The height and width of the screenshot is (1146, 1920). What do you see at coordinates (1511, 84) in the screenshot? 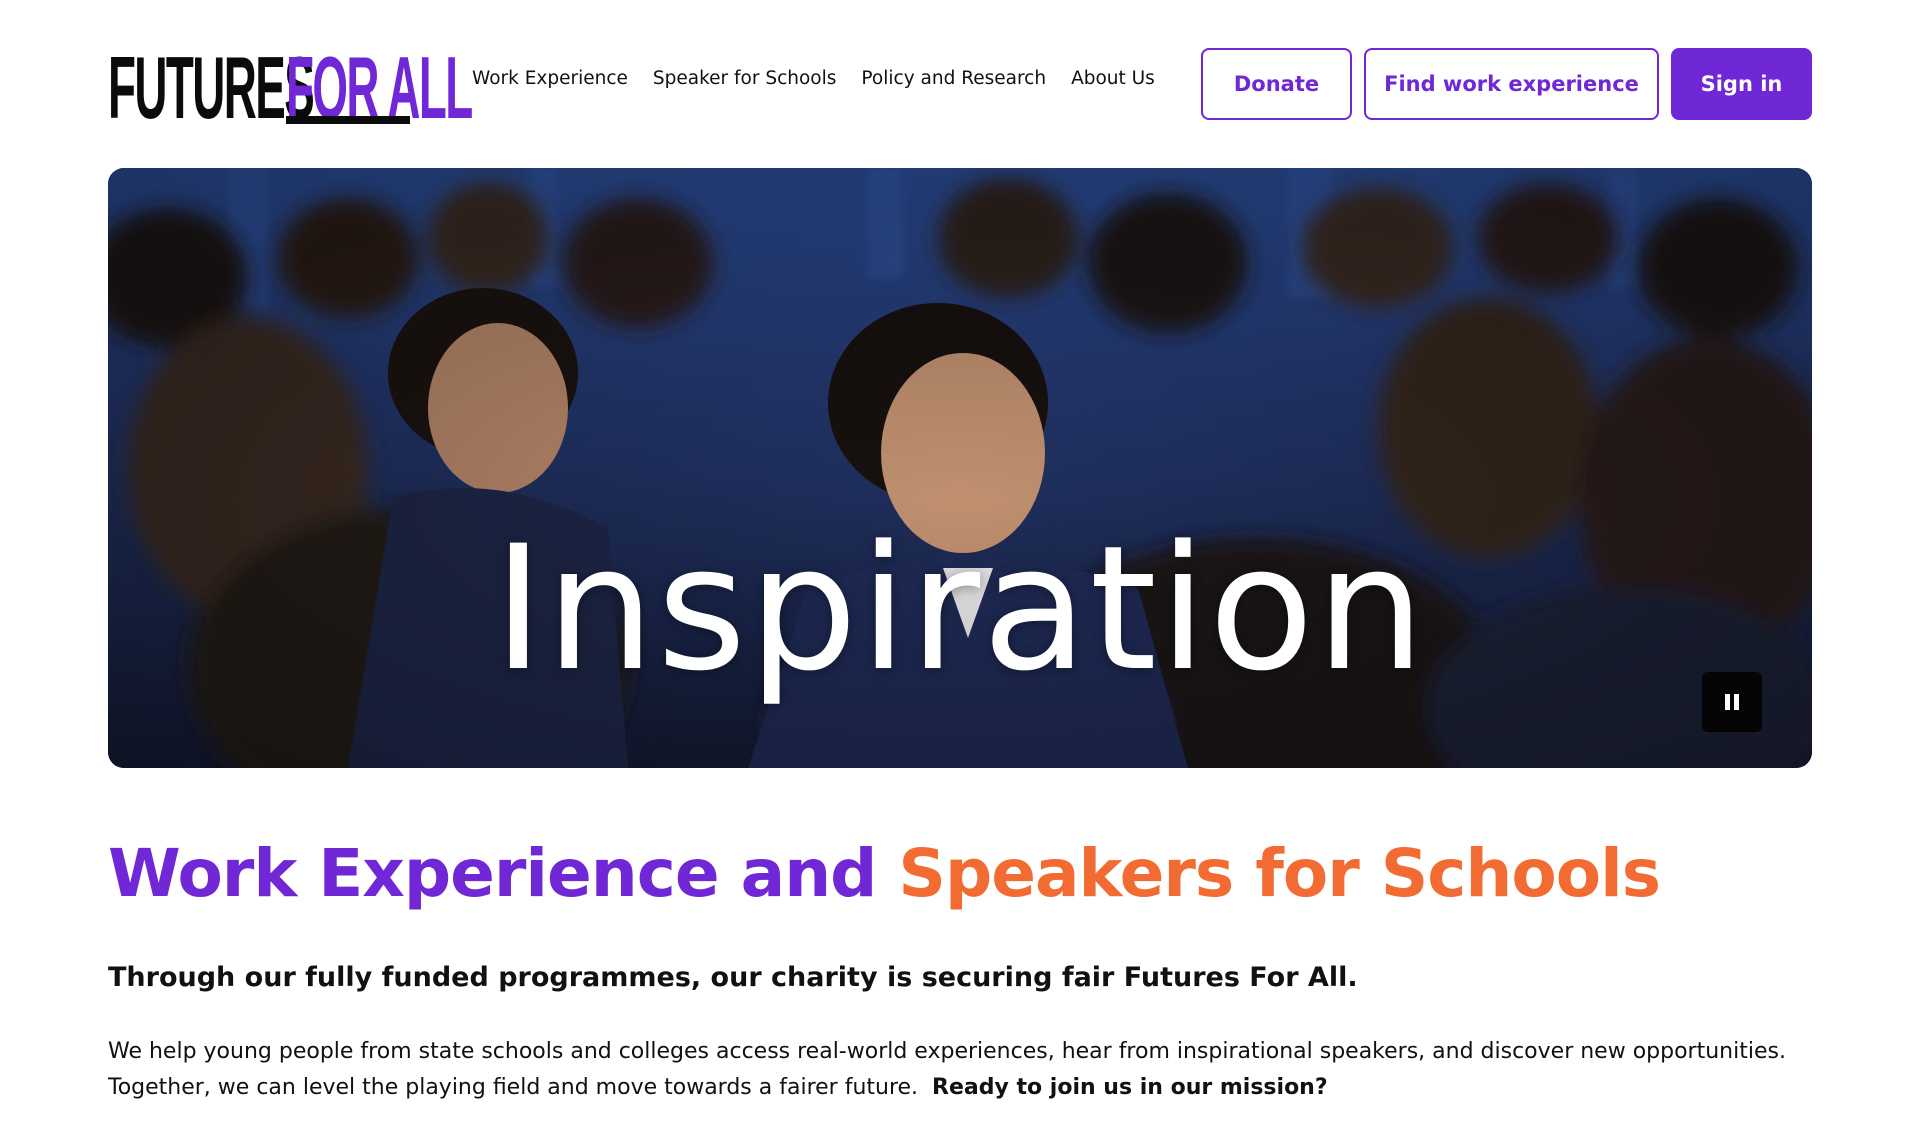
I see `find-work-experience-button: Find work experience` at bounding box center [1511, 84].